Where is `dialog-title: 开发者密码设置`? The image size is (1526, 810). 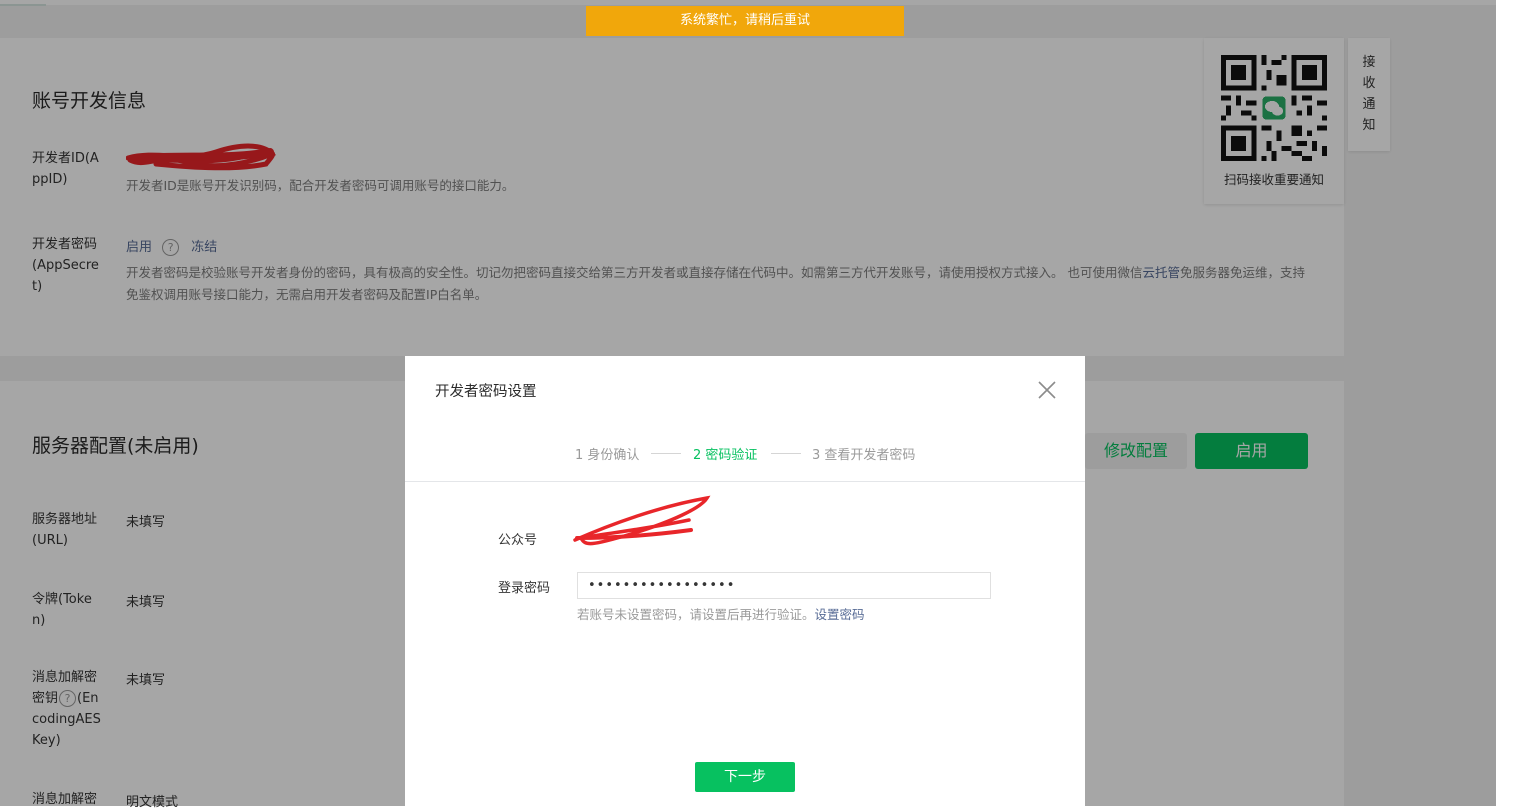 dialog-title: 开发者密码设置 is located at coordinates (486, 392).